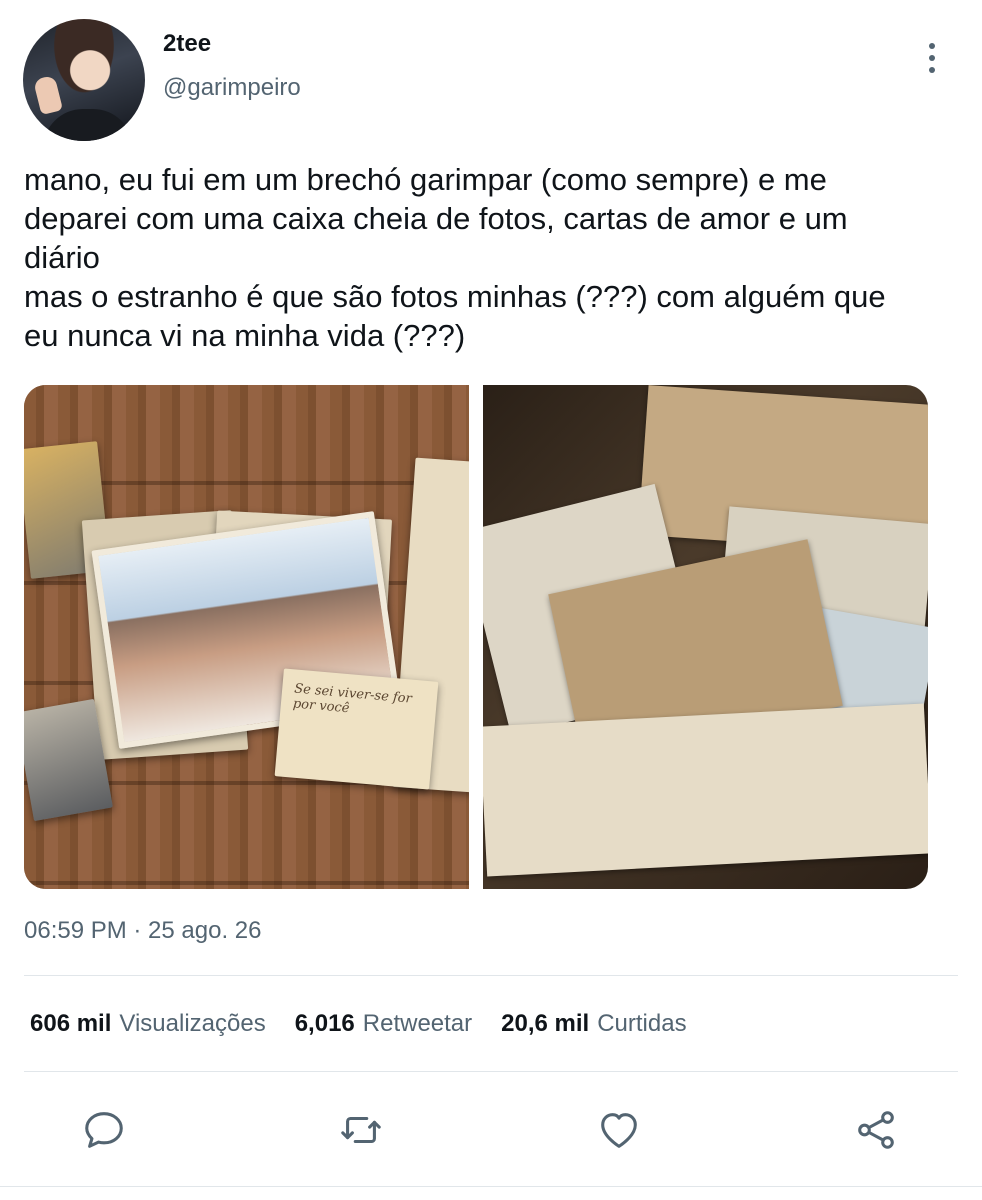  I want to click on retweets-stat: 6,016 Retweetar, so click(383, 1024).